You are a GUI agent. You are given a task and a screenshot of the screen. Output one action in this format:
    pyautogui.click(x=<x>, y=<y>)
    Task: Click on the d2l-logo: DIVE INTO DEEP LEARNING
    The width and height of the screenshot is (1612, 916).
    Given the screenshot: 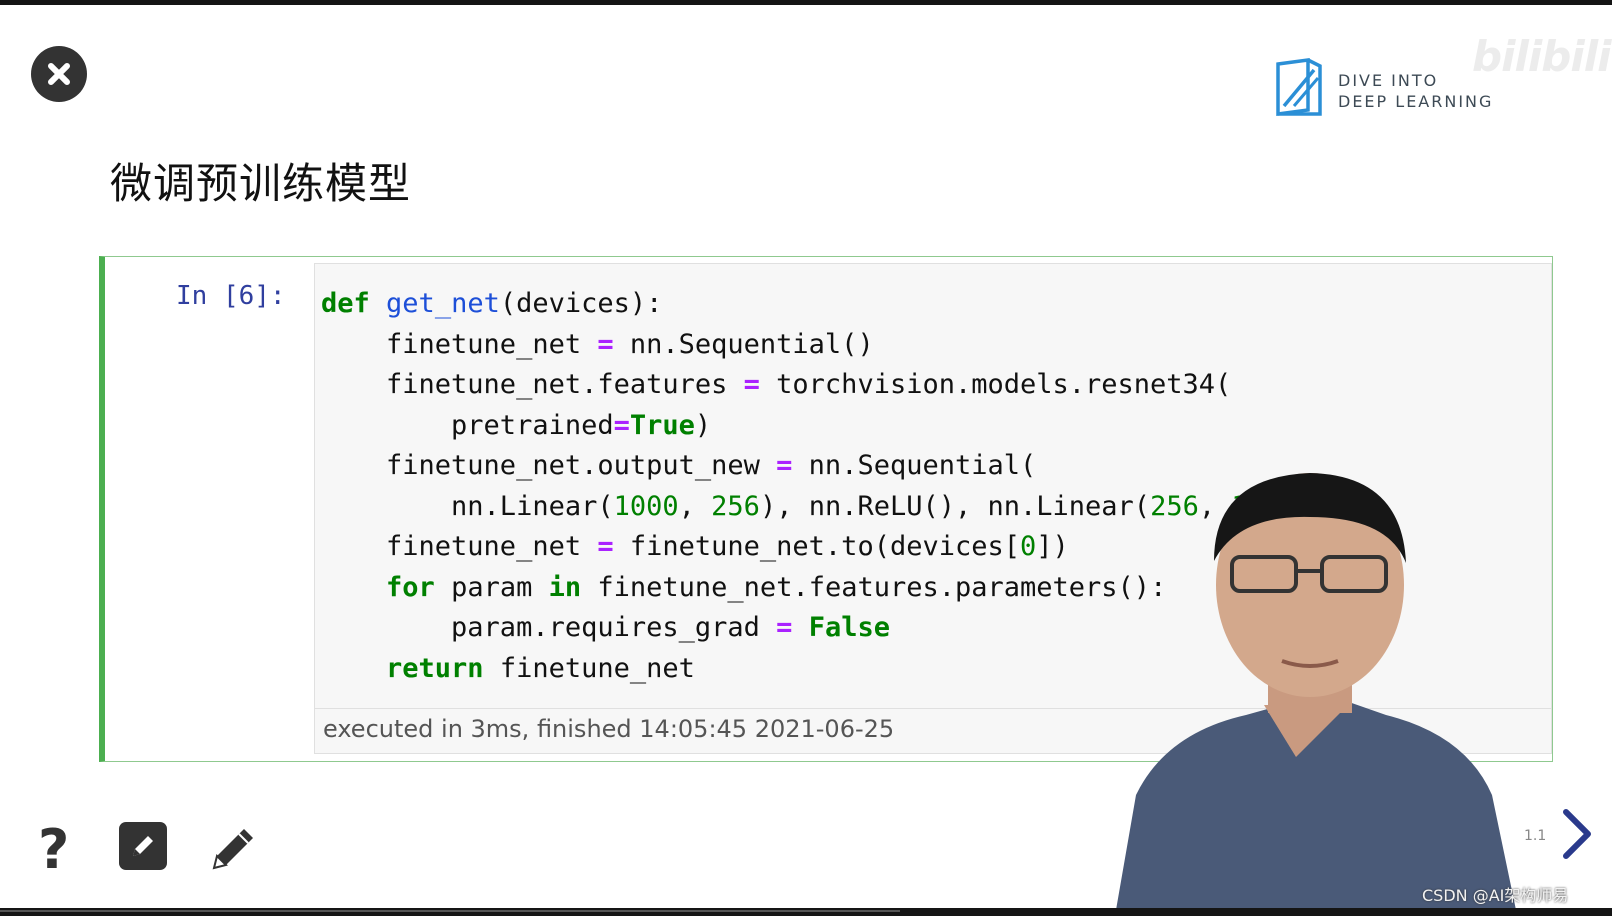 What is the action you would take?
    pyautogui.click(x=1424, y=91)
    